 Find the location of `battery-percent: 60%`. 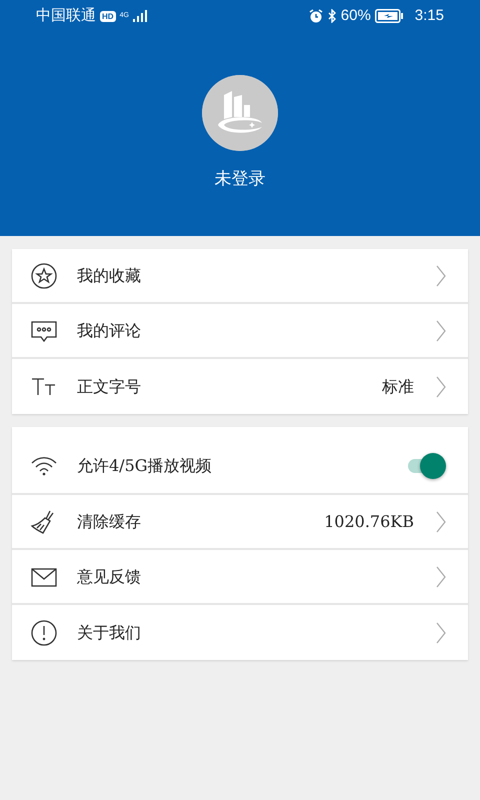

battery-percent: 60% is located at coordinates (355, 16).